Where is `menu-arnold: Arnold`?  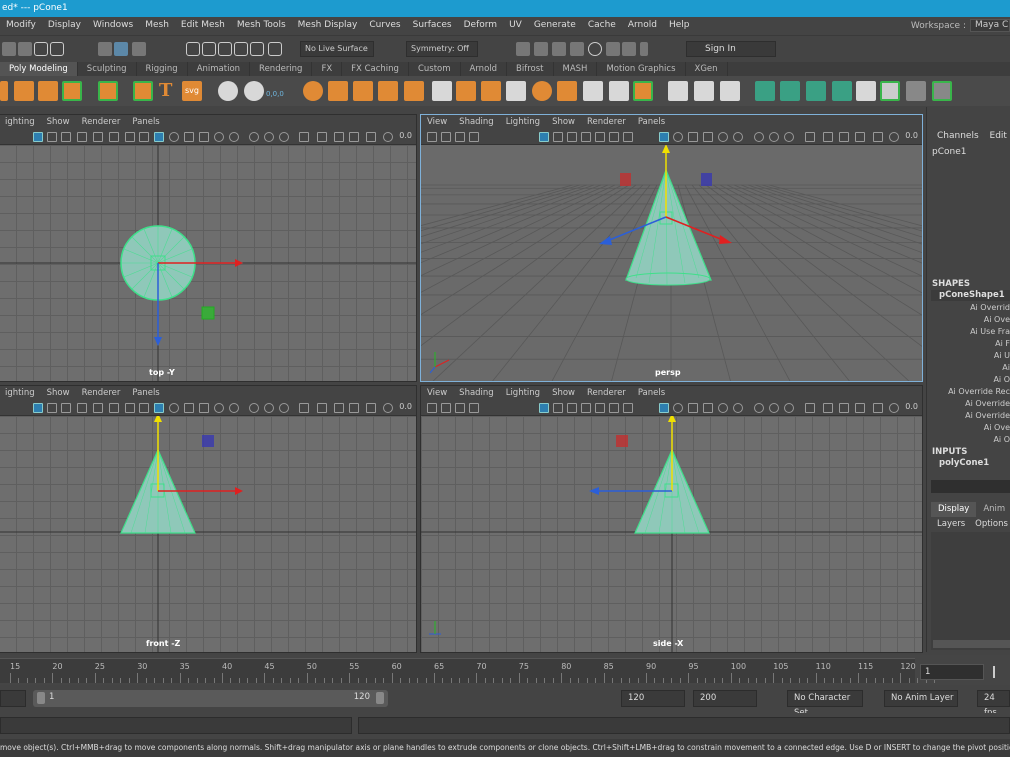
menu-arnold: Arnold is located at coordinates (642, 25).